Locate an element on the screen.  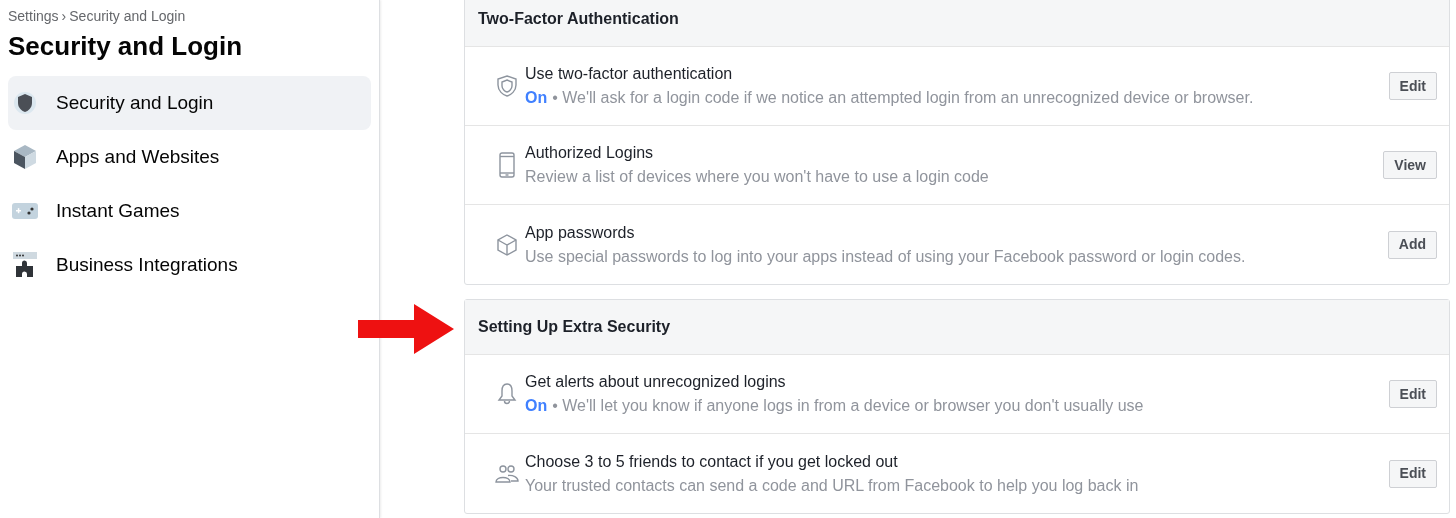
setting-title: Authorized Logins is located at coordinates (590, 153).